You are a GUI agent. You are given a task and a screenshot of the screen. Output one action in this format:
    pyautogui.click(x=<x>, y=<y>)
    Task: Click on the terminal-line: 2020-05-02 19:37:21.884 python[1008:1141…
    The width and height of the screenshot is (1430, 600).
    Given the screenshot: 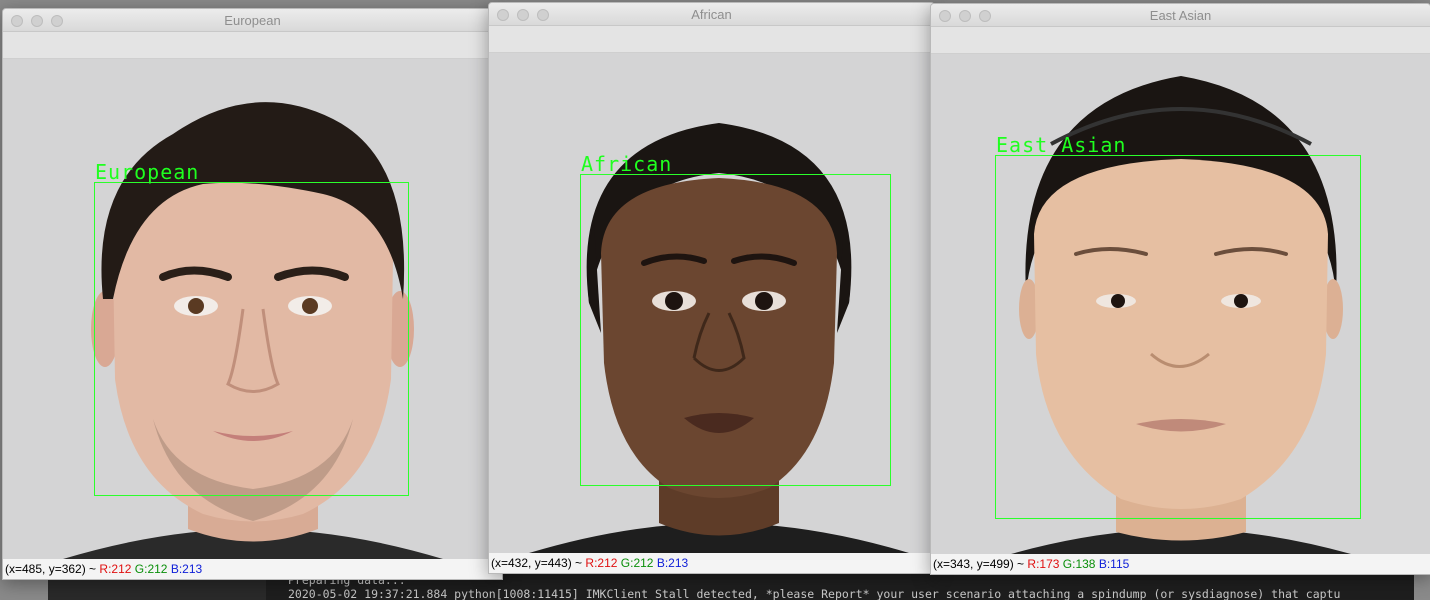 What is the action you would take?
    pyautogui.click(x=814, y=593)
    